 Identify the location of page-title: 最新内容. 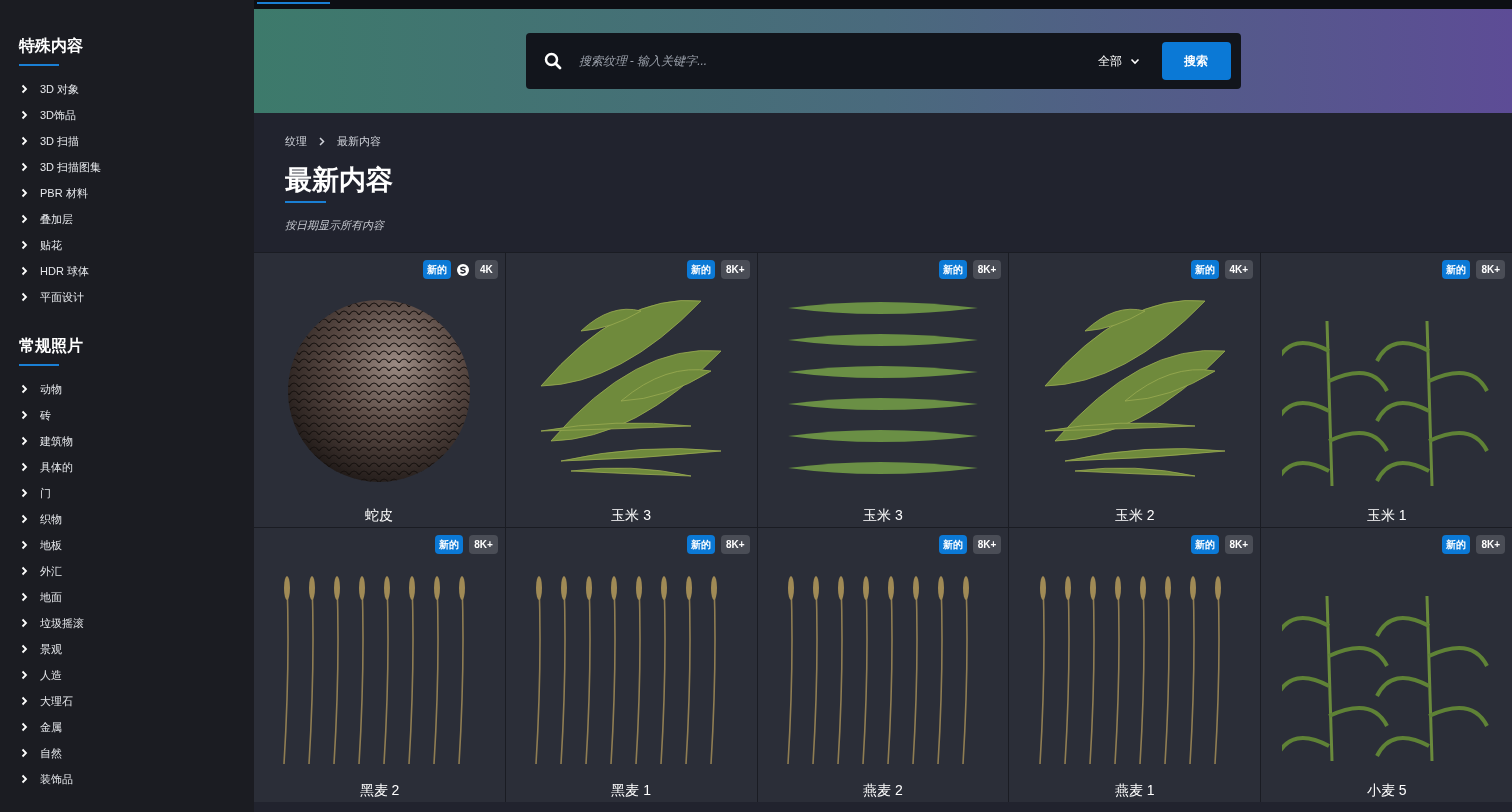
(339, 180).